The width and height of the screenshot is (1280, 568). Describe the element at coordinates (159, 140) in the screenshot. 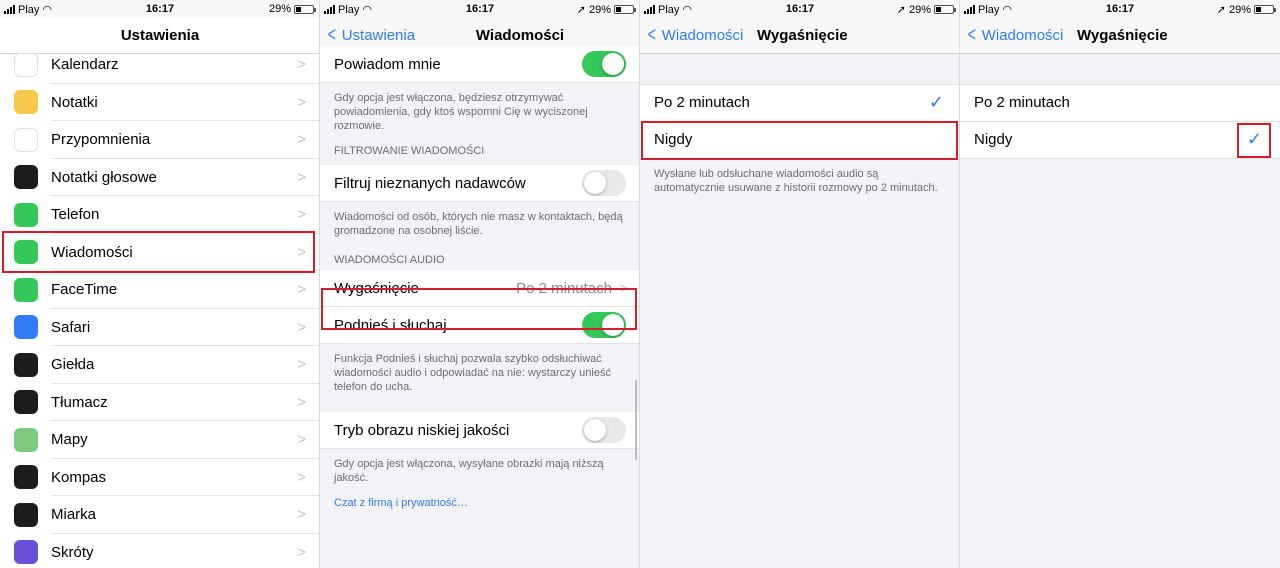

I see `settings-row: Przypomnienia >` at that location.